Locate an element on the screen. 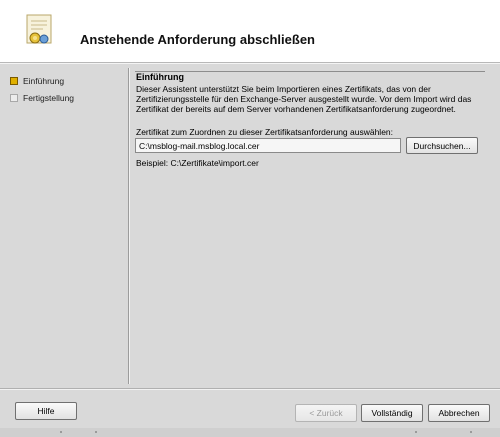 This screenshot has width=500, height=437. content-divider-highlight is located at coordinates (129, 226).